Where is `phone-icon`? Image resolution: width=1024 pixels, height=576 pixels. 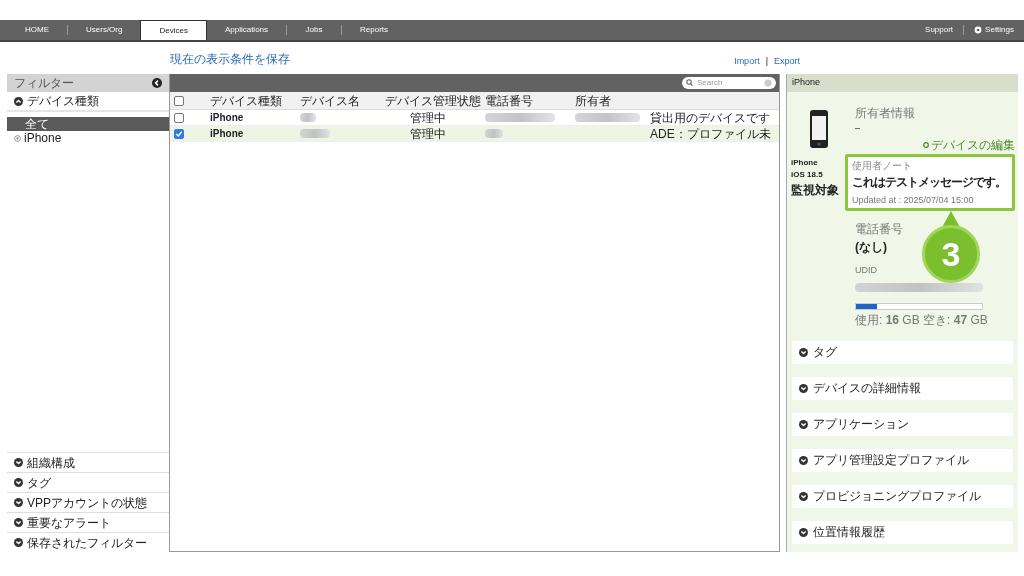
phone-icon is located at coordinates (819, 129).